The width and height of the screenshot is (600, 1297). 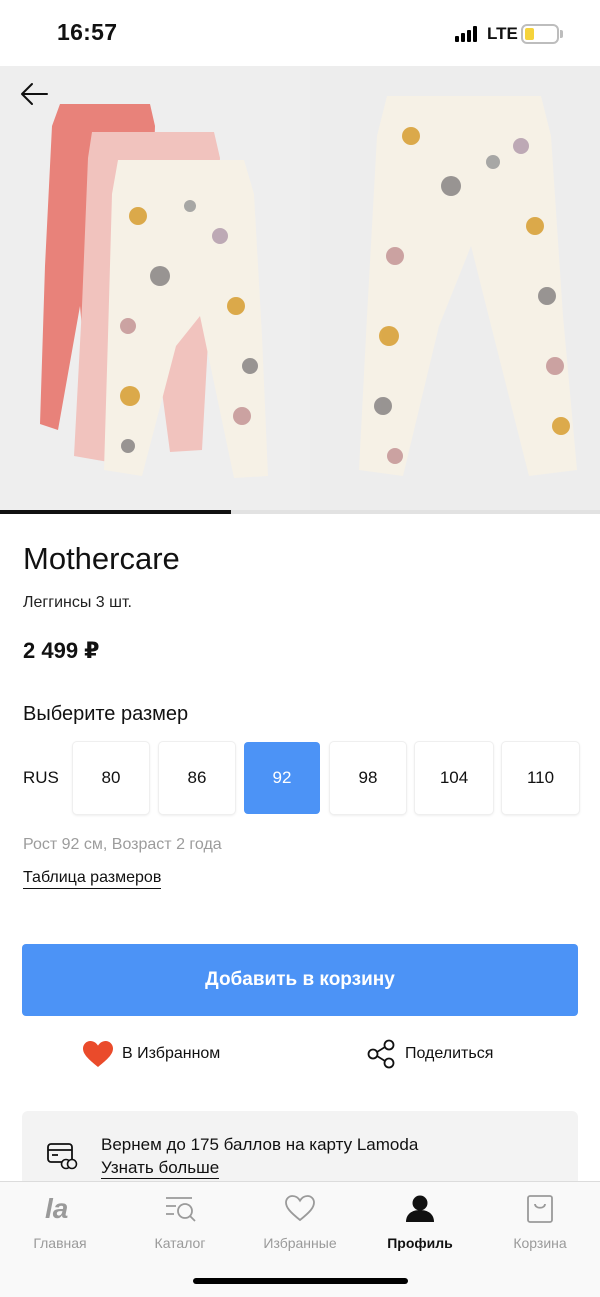 I want to click on add-to-cart-button: Добавить в корзину, so click(x=300, y=980).